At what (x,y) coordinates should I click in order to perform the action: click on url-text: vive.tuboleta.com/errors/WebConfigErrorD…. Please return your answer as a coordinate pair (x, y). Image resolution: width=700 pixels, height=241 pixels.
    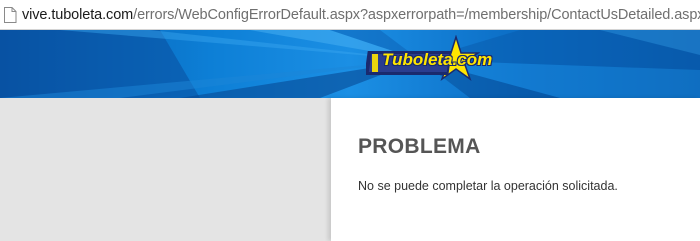
    Looking at the image, I should click on (361, 15).